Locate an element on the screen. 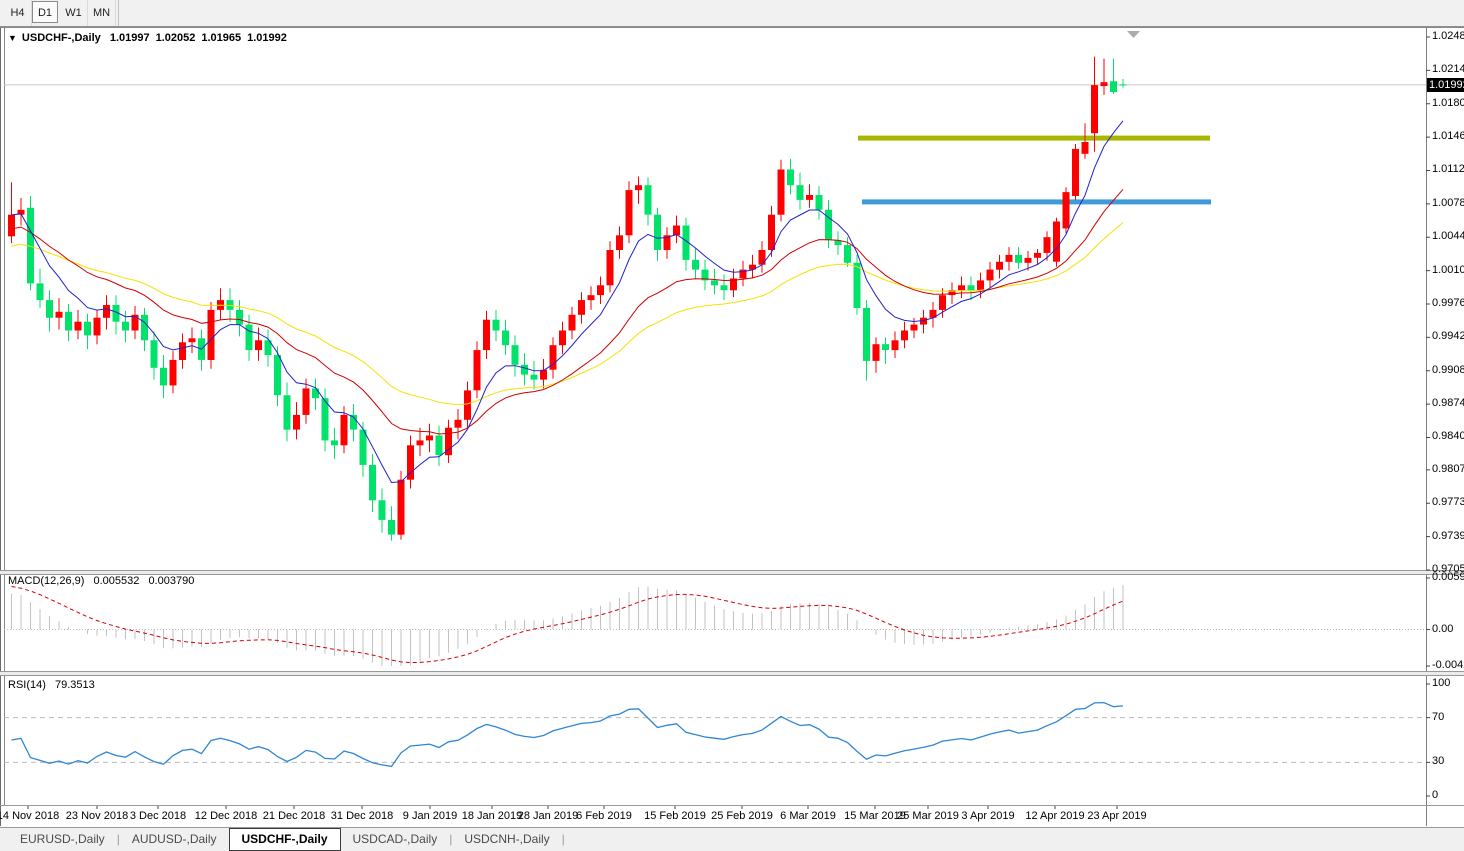  rsi-tick-label: 70 is located at coordinates (1438, 716).